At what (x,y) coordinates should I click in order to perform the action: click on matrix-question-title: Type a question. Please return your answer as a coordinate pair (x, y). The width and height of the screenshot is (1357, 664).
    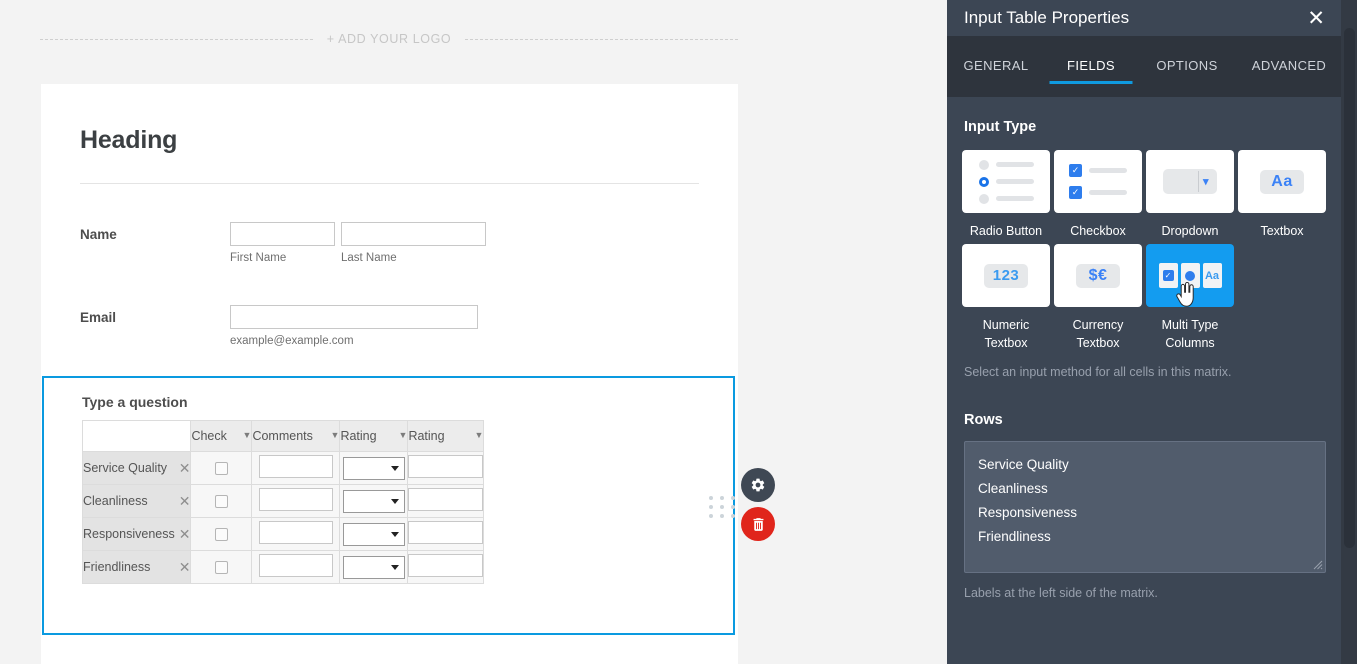
    Looking at the image, I should click on (135, 402).